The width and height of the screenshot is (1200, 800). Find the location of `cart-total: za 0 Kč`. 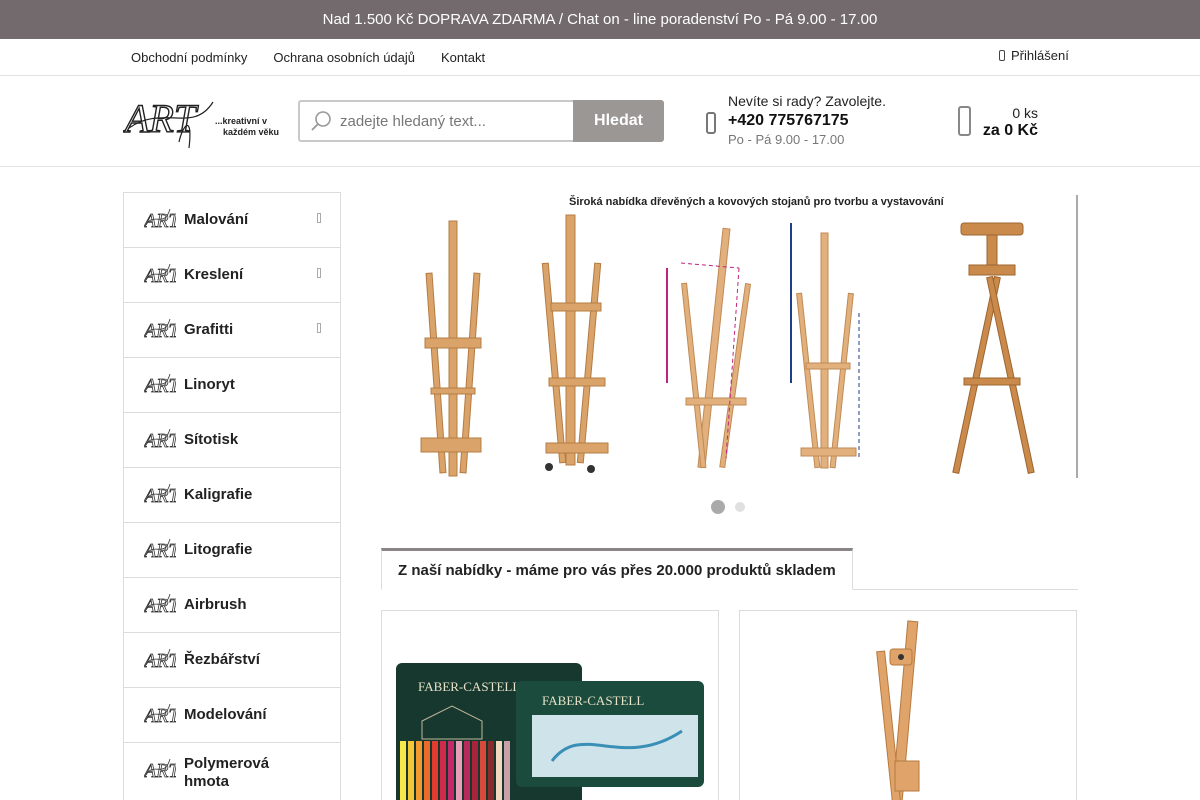

cart-total: za 0 Kč is located at coordinates (1010, 130).